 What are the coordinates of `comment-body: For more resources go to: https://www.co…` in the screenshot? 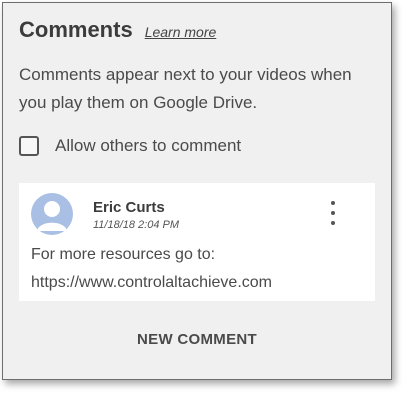 It's located at (199, 269).